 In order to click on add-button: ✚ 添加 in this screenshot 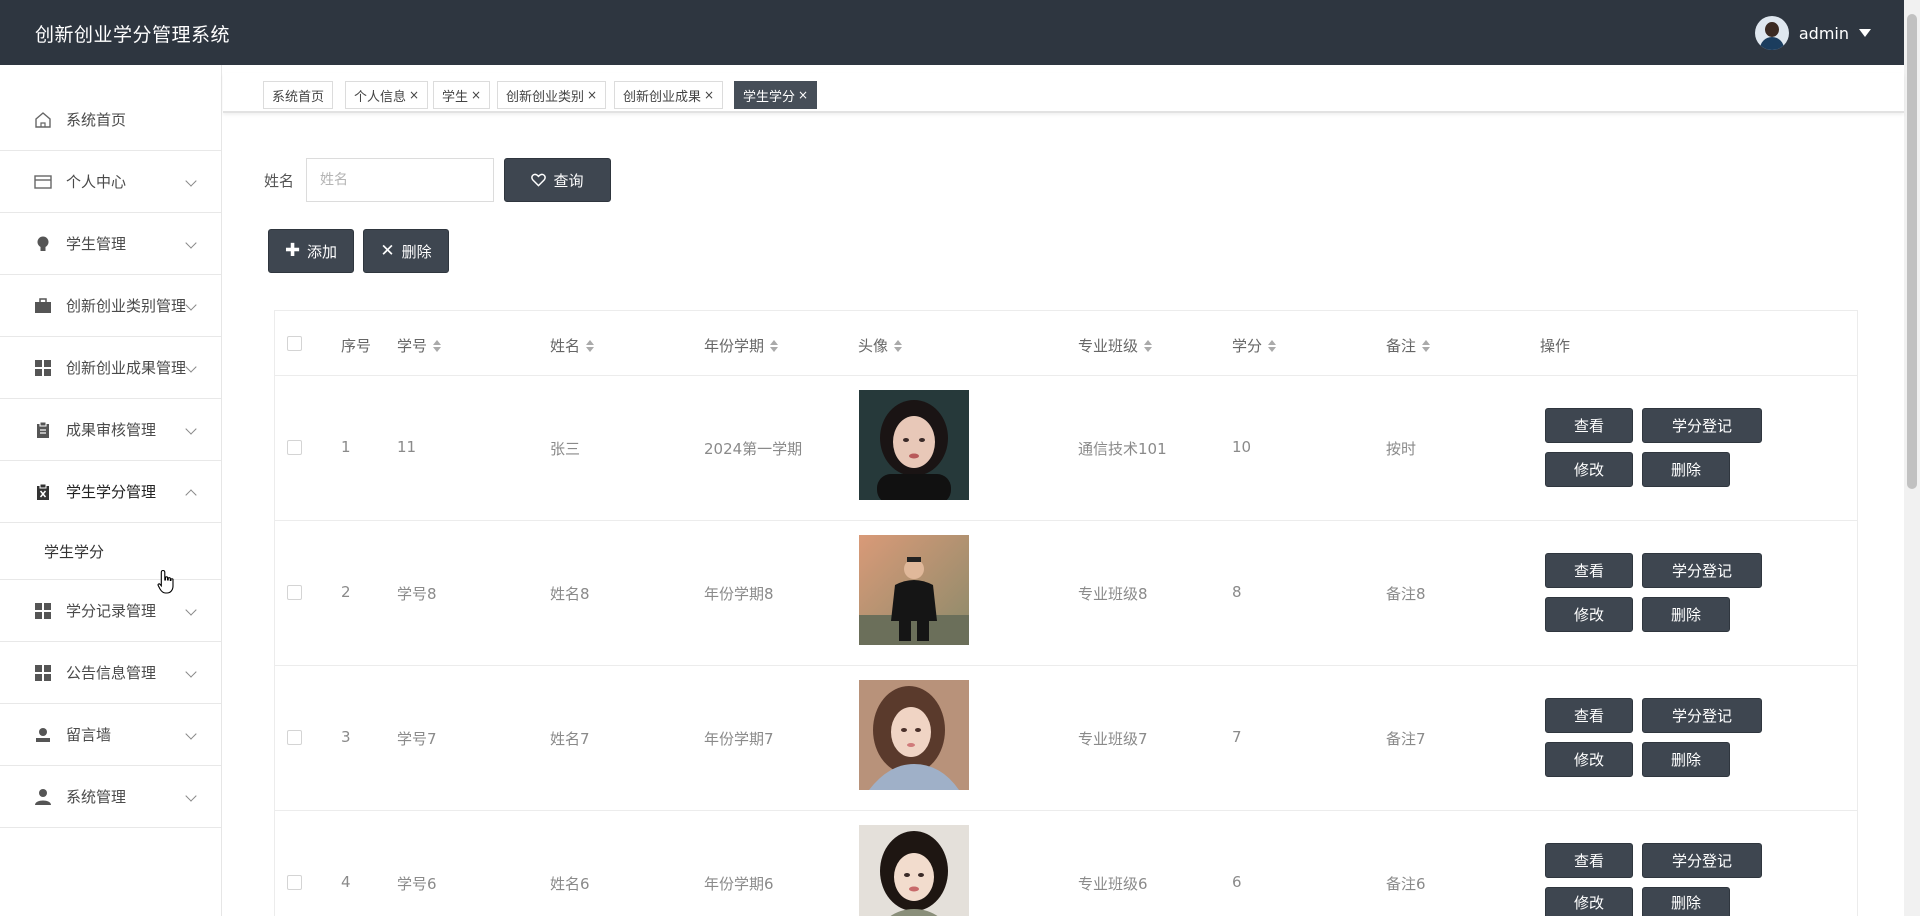, I will do `click(311, 251)`.